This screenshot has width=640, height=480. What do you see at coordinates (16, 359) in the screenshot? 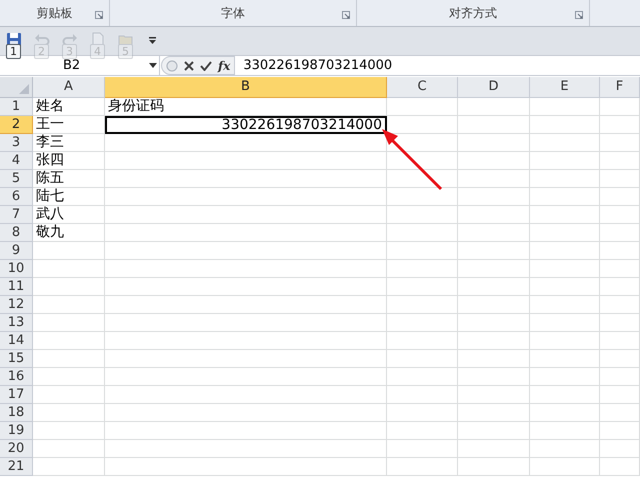
I see `row-header: 15` at bounding box center [16, 359].